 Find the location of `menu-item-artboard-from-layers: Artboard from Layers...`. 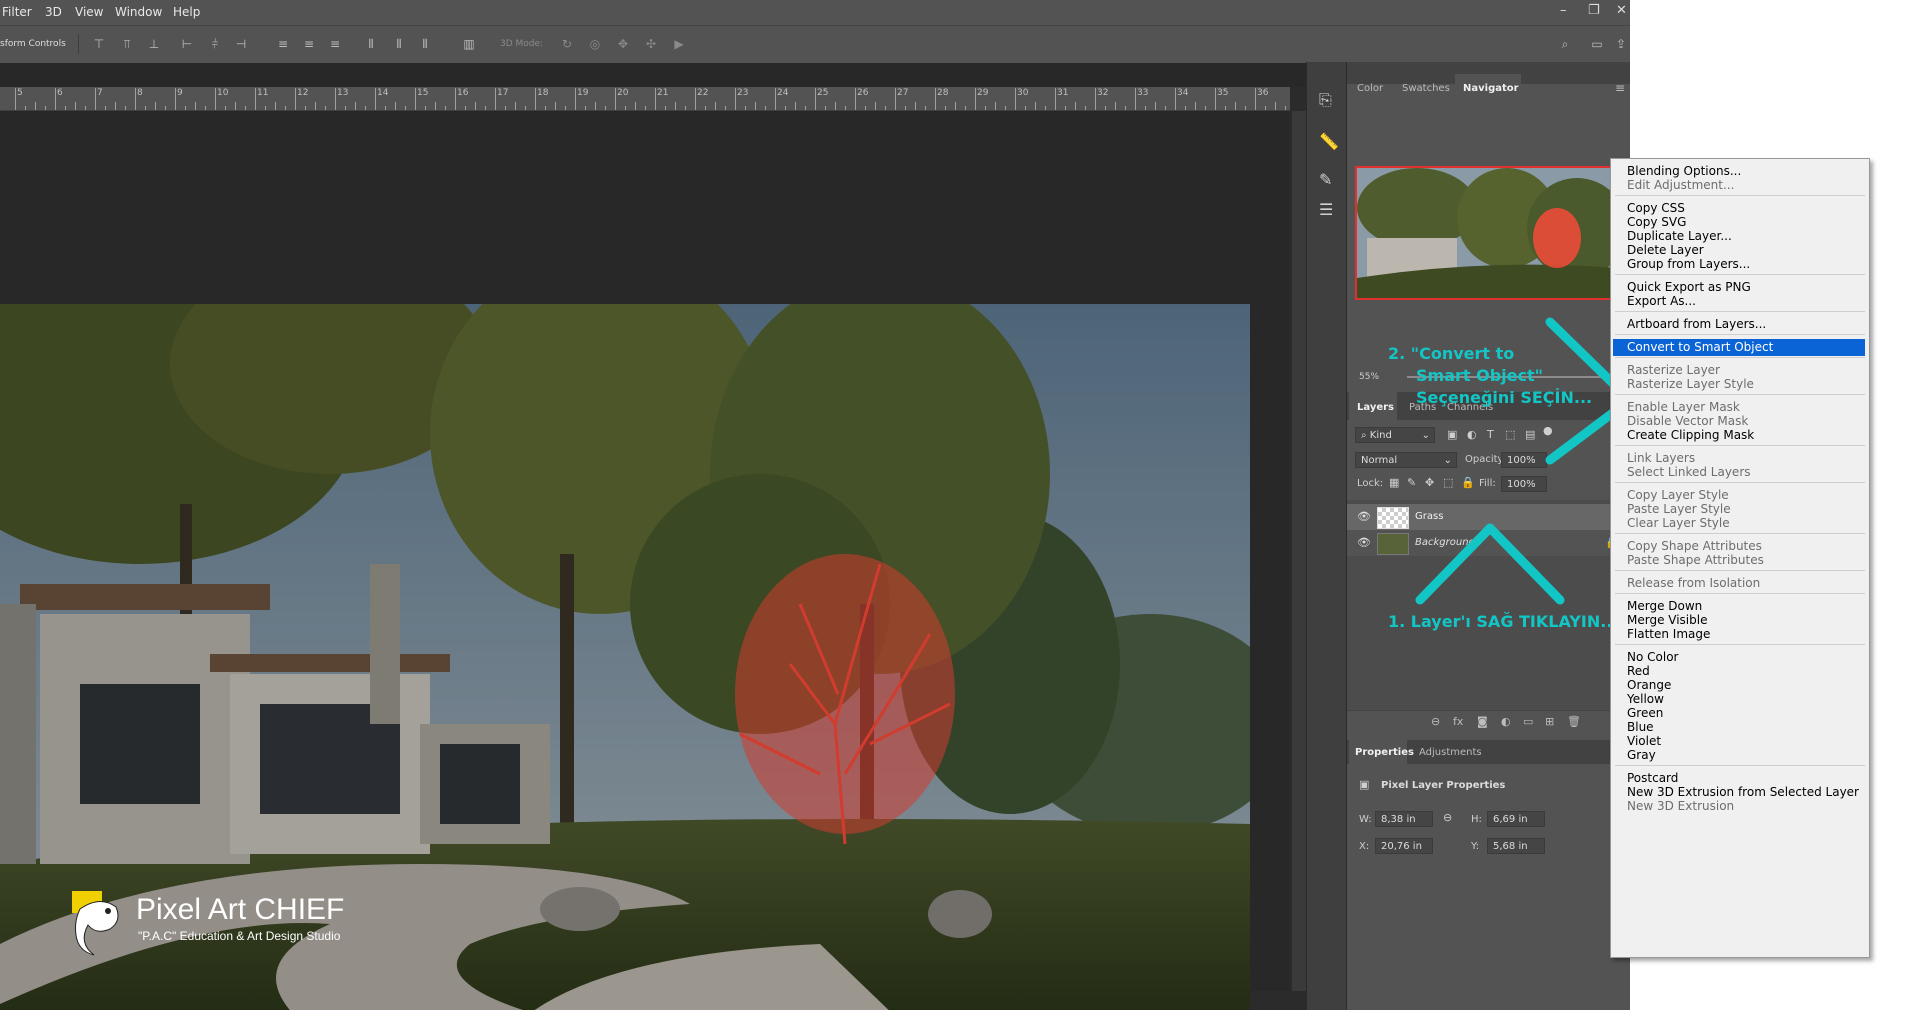

menu-item-artboard-from-layers: Artboard from Layers... is located at coordinates (1696, 324).